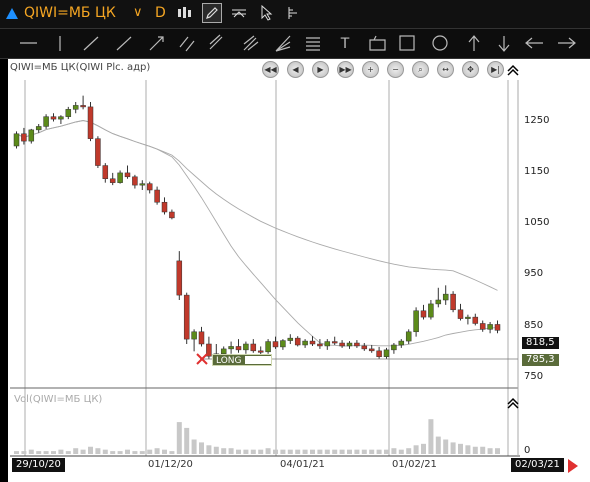 The width and height of the screenshot is (590, 482). Describe the element at coordinates (270, 69) in the screenshot. I see `scroll-first-button: ◀◀` at that location.